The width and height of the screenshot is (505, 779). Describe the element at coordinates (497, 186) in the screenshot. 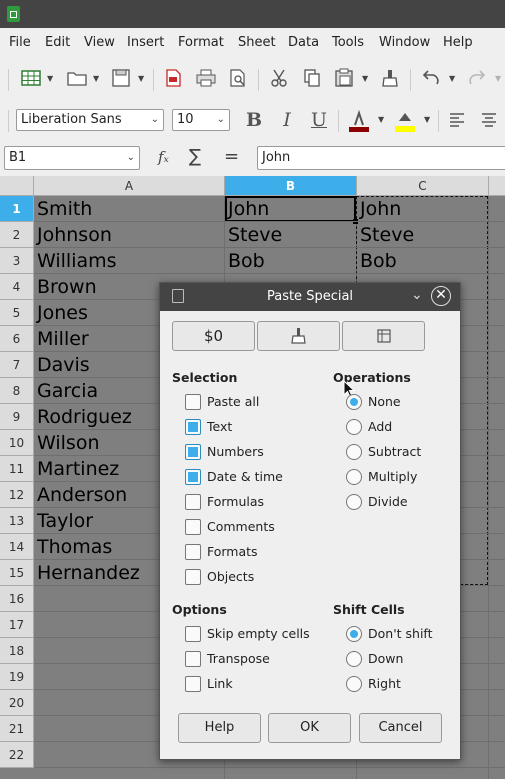

I see `column-header-d` at that location.